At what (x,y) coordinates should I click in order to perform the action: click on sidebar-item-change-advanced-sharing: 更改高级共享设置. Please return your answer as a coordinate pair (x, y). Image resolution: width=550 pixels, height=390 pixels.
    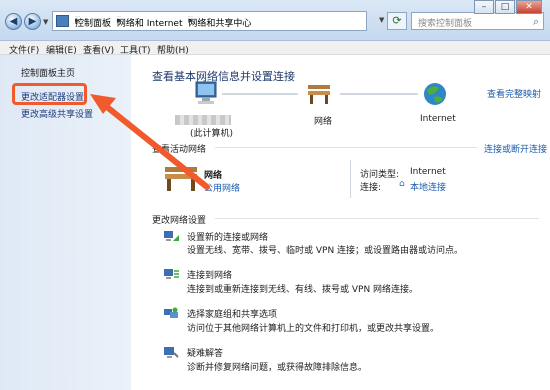
    Looking at the image, I should click on (57, 113).